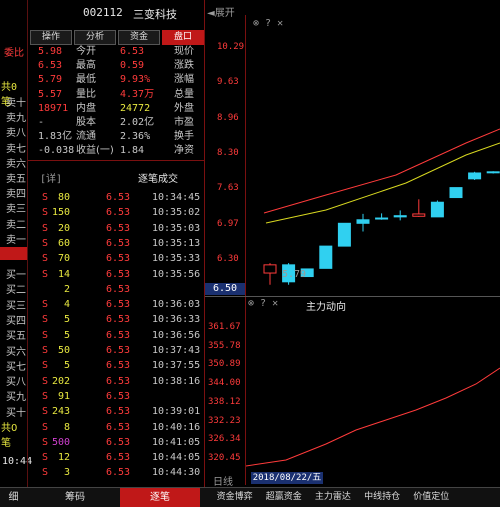 This screenshot has width=500, height=507. Describe the element at coordinates (294, 274) in the screenshot. I see `low-price-label: 5.79` at that location.